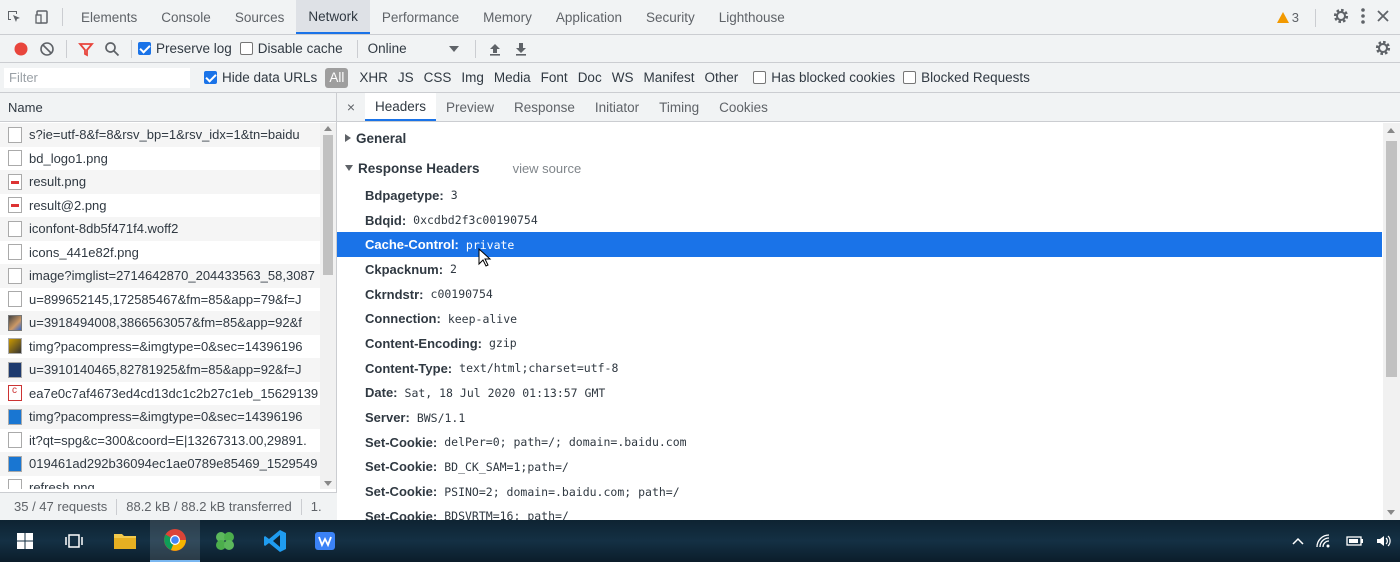 The width and height of the screenshot is (1400, 562). What do you see at coordinates (185, 48) in the screenshot?
I see `preserve-log-checkbox: Preserve log` at bounding box center [185, 48].